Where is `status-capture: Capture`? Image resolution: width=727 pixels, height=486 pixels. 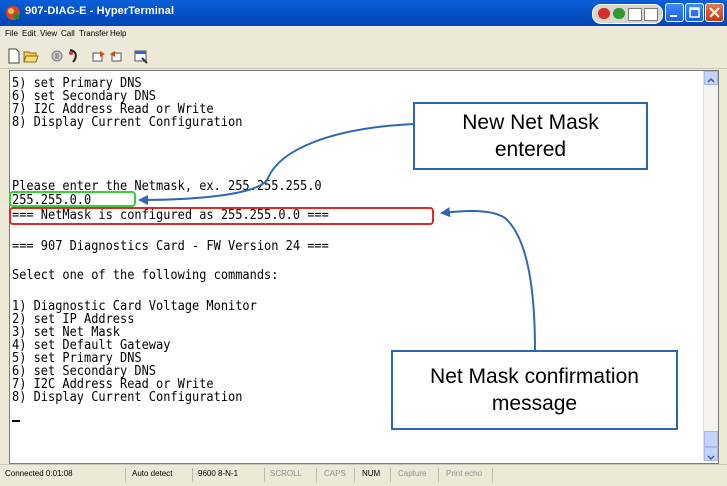
status-capture: Capture is located at coordinates (412, 473).